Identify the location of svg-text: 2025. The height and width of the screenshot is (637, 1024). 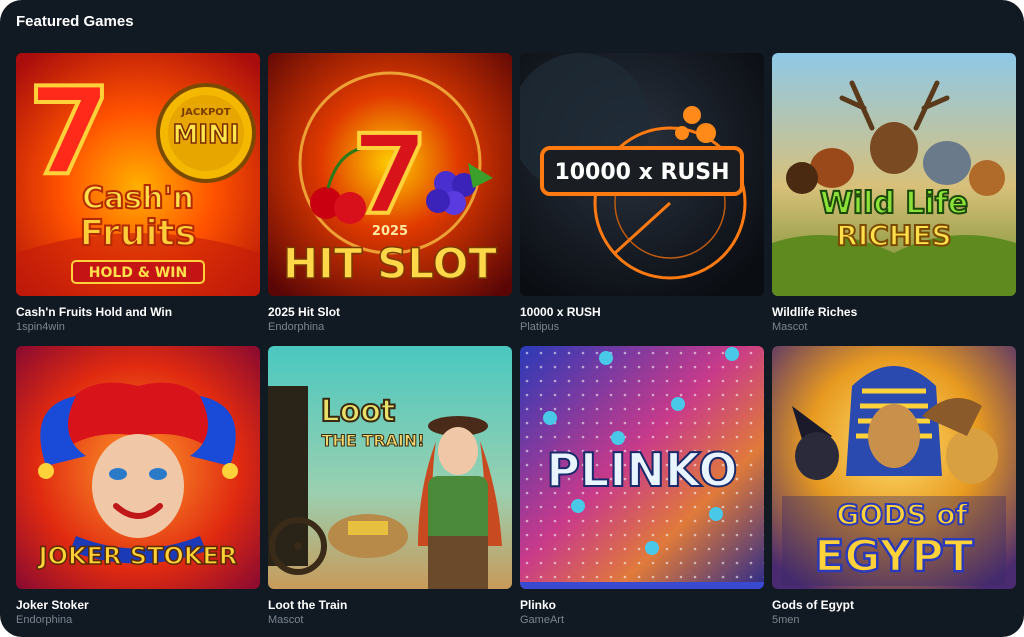
(390, 231).